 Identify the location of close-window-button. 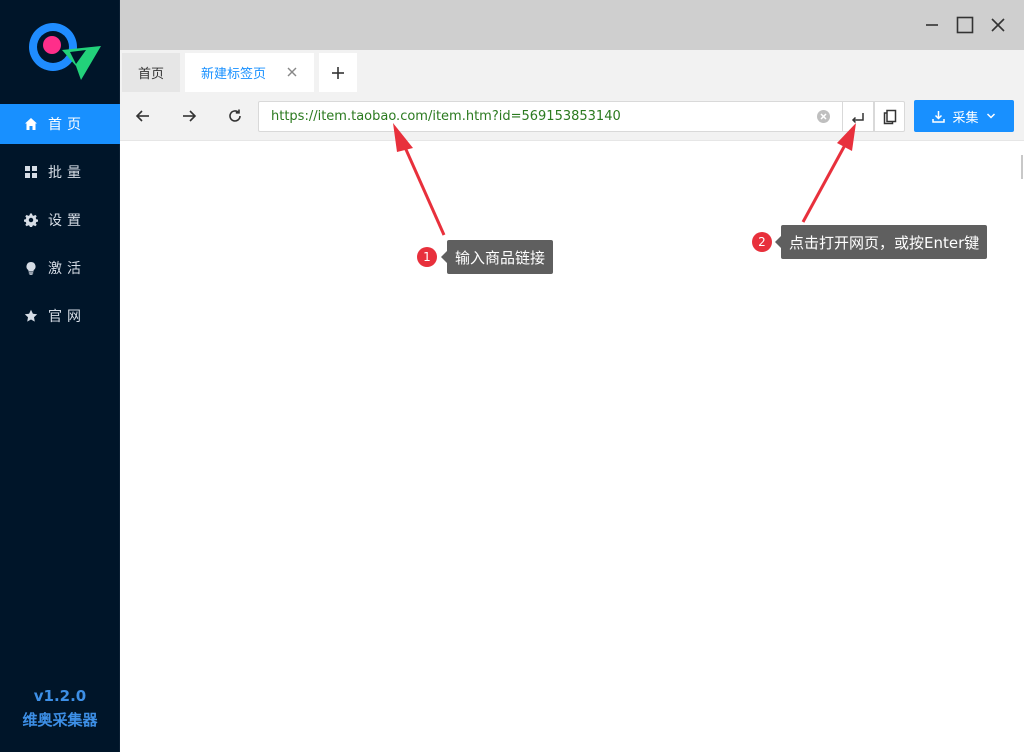
(998, 25).